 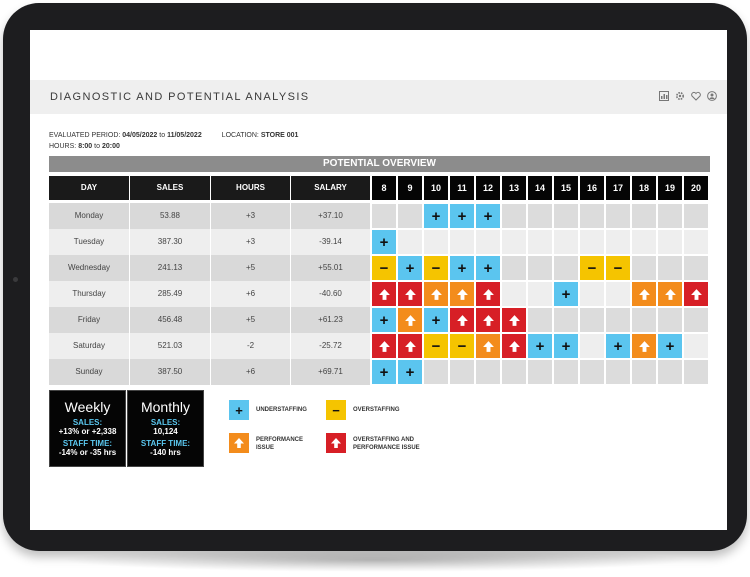 What do you see at coordinates (410, 268) in the screenshot?
I see `cell-wednesday-9: +` at bounding box center [410, 268].